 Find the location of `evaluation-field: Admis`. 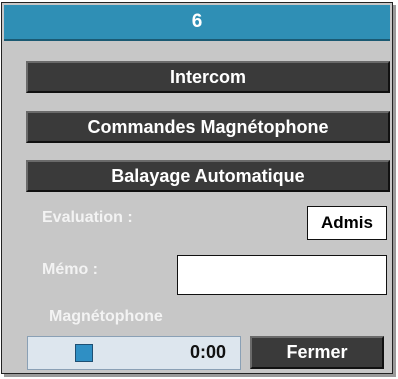

evaluation-field: Admis is located at coordinates (347, 223).